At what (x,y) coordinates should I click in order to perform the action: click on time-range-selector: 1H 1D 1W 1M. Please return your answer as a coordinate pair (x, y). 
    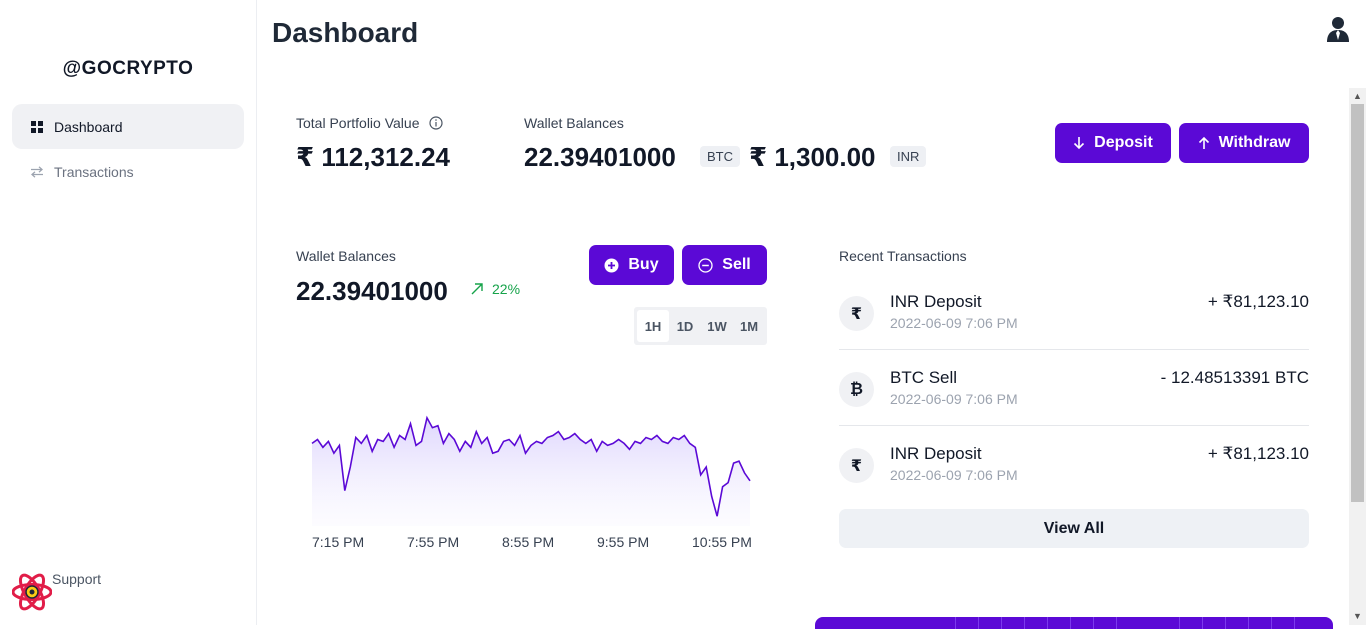
    Looking at the image, I should click on (700, 326).